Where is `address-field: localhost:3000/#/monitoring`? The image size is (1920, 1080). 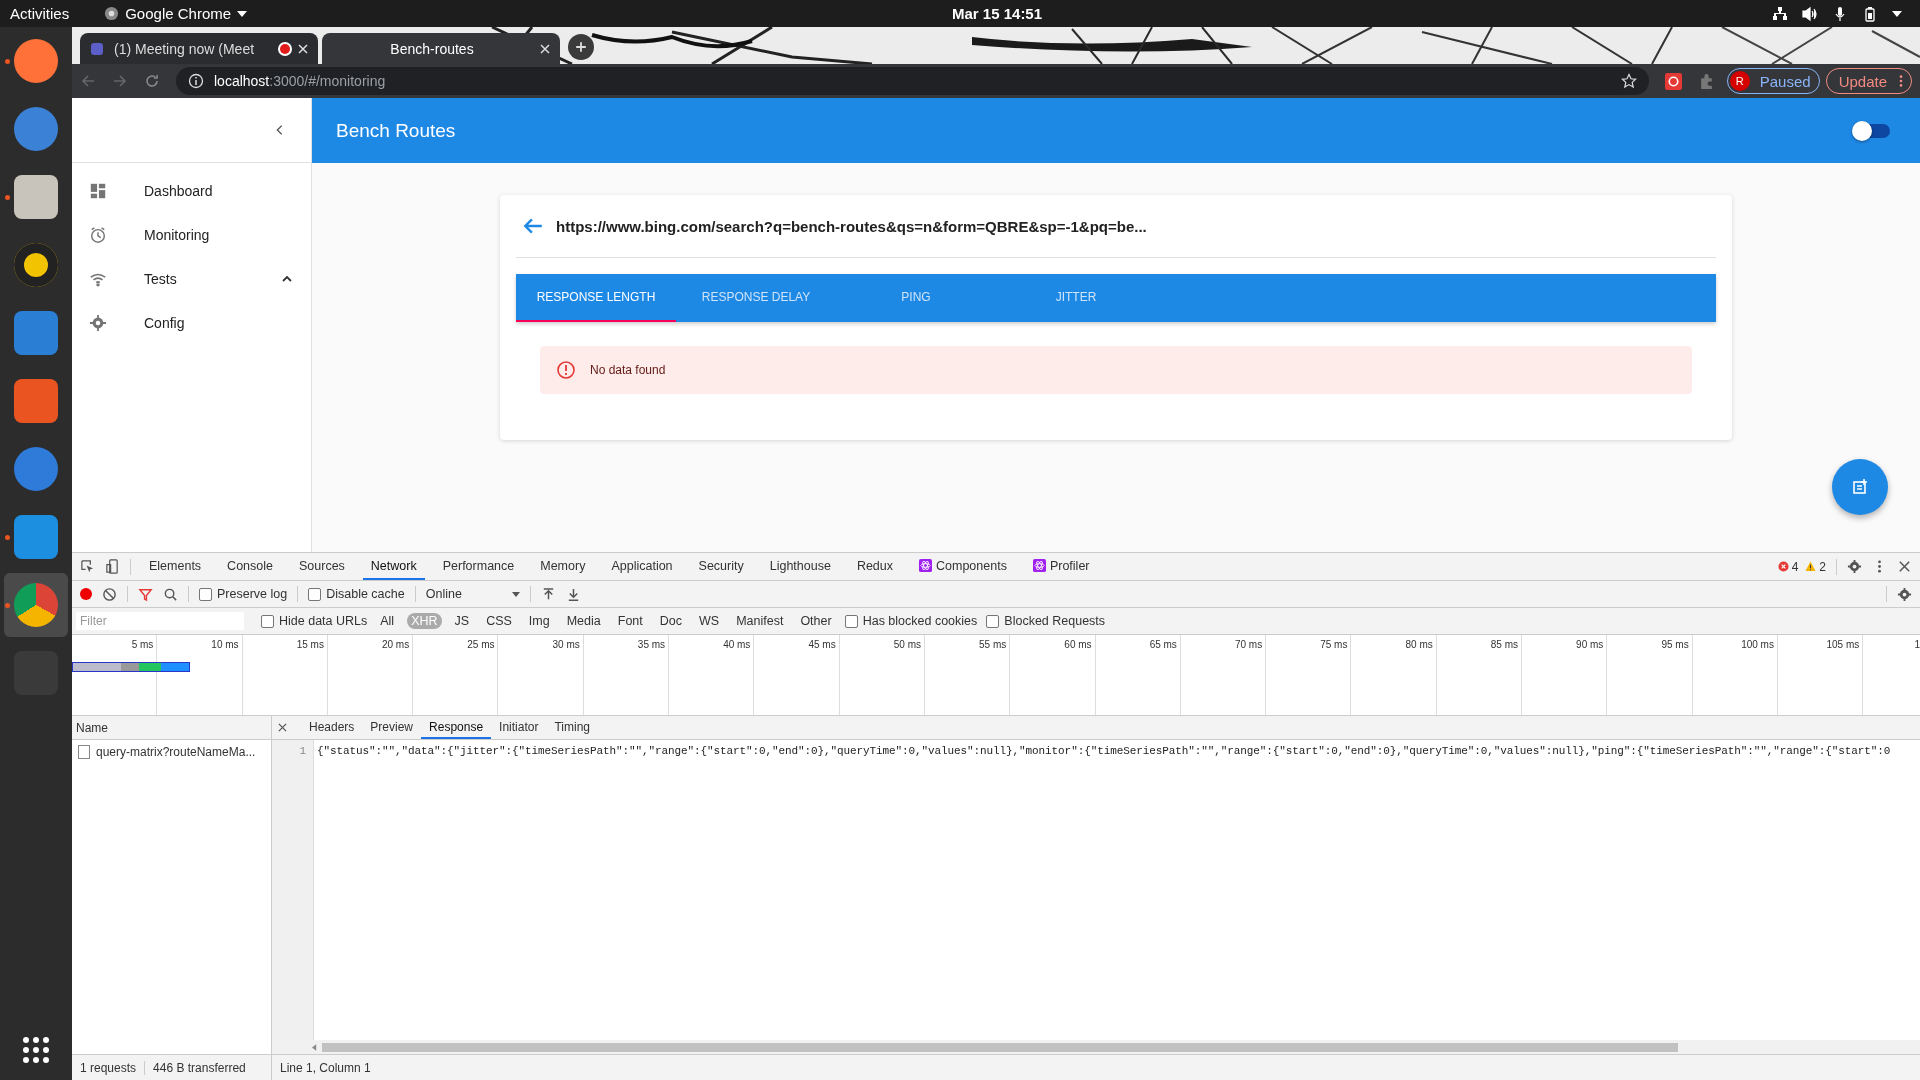 address-field: localhost:3000/#/monitoring is located at coordinates (912, 81).